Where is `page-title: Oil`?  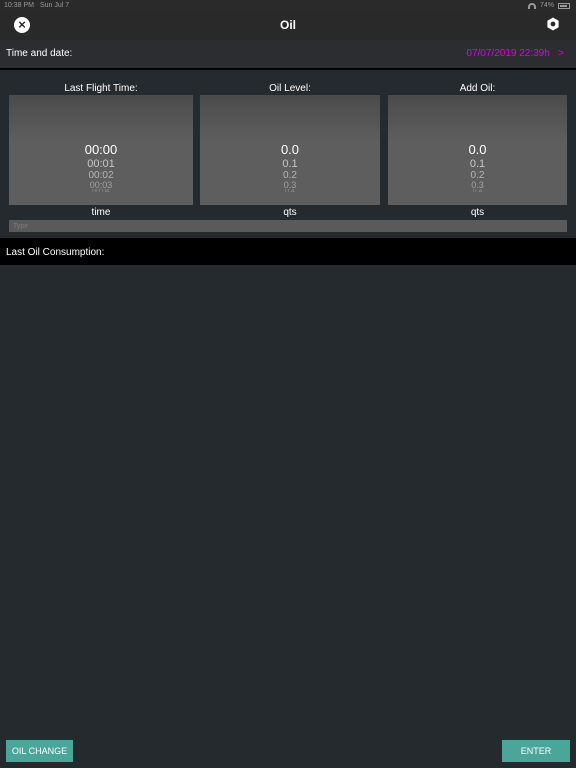 page-title: Oil is located at coordinates (287, 25).